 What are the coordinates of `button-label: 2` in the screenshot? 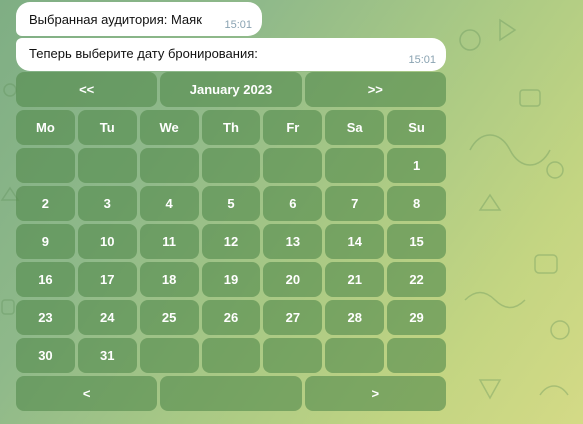 It's located at (45, 203).